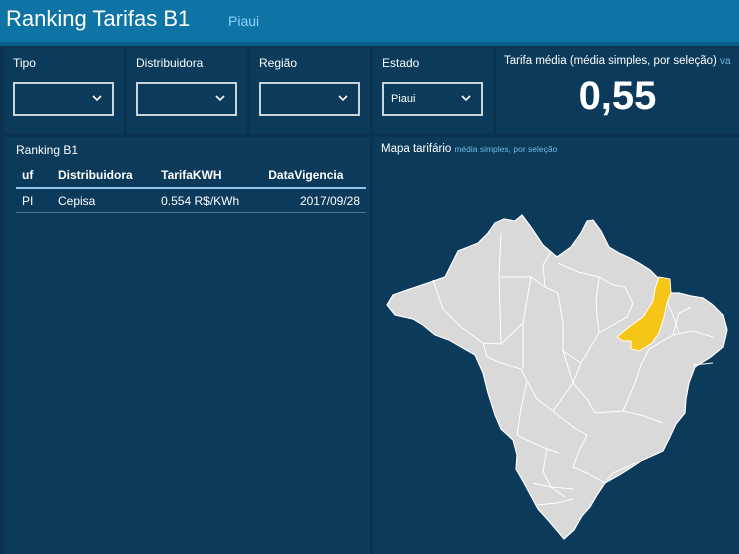 This screenshot has height=554, width=739. I want to click on distribuidora-dropdown, so click(186, 99).